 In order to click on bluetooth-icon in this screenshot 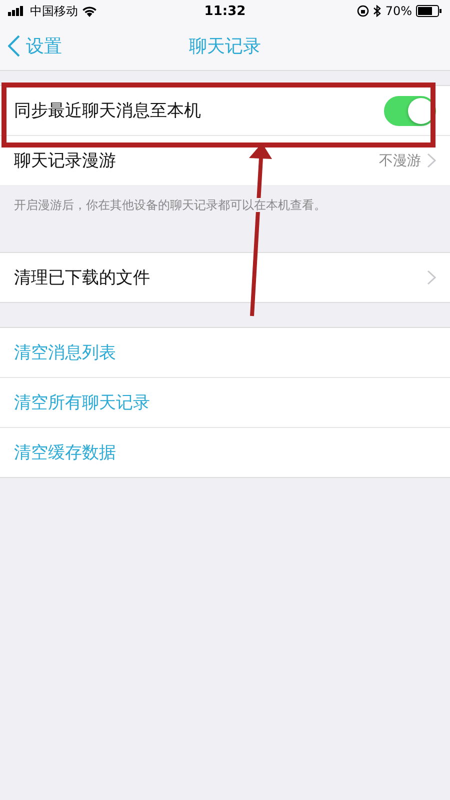, I will do `click(377, 11)`.